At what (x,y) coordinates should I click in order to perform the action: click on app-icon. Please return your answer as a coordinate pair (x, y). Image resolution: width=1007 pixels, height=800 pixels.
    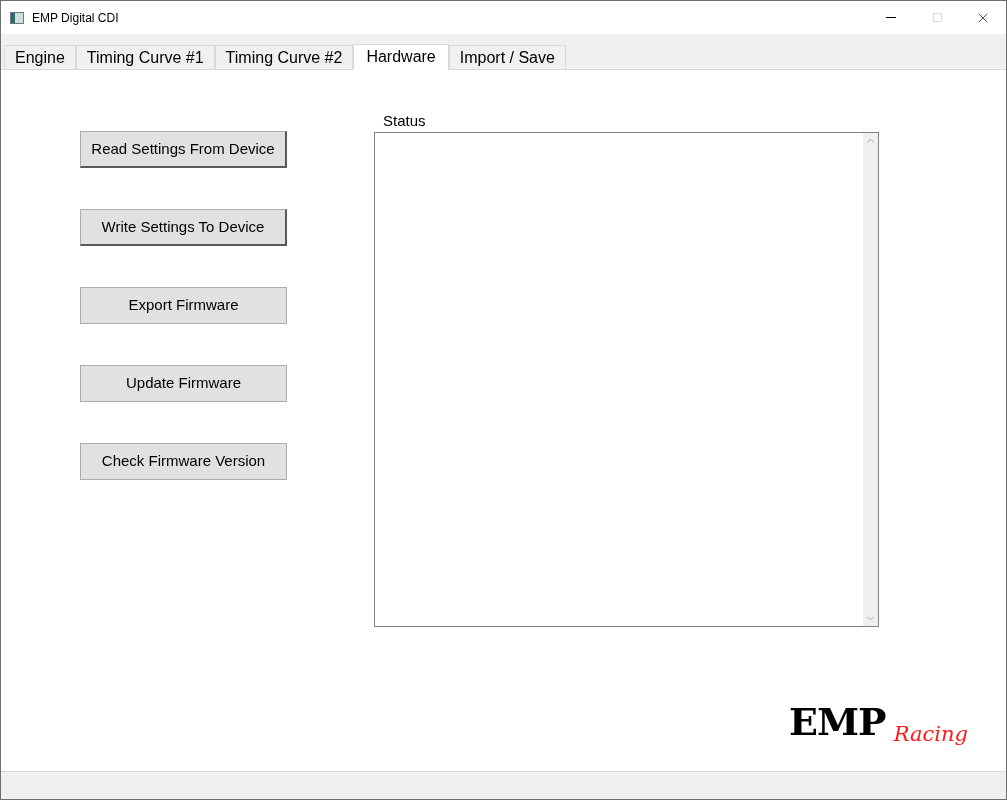
    Looking at the image, I should click on (17, 17).